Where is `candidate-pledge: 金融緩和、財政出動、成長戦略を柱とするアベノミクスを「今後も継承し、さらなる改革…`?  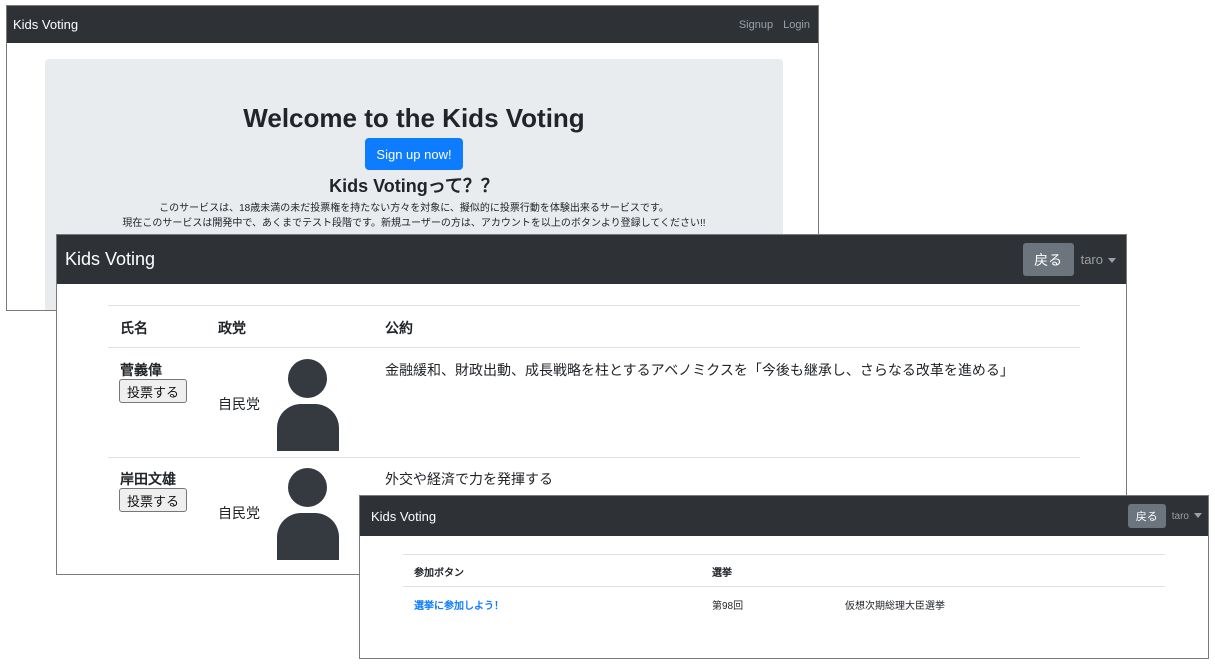 candidate-pledge: 金融緩和、財政出動、成長戦略を柱とするアベノミクスを「今後も継承し、さらなる改革… is located at coordinates (699, 370).